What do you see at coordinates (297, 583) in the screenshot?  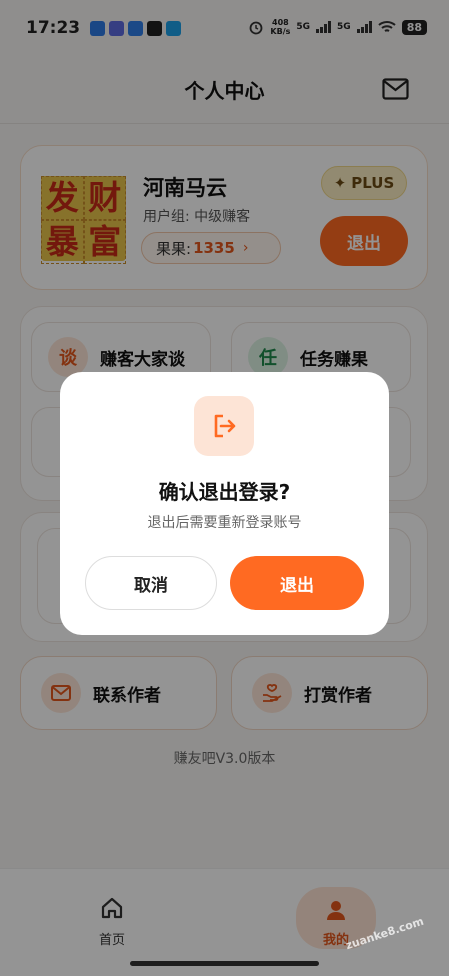 I see `confirm-logout-button: 退出` at bounding box center [297, 583].